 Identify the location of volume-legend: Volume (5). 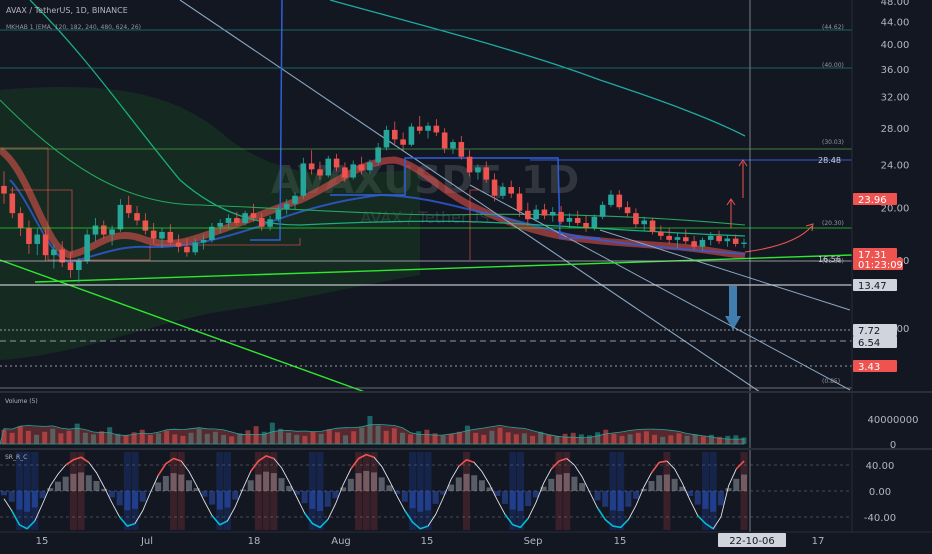
(21, 401).